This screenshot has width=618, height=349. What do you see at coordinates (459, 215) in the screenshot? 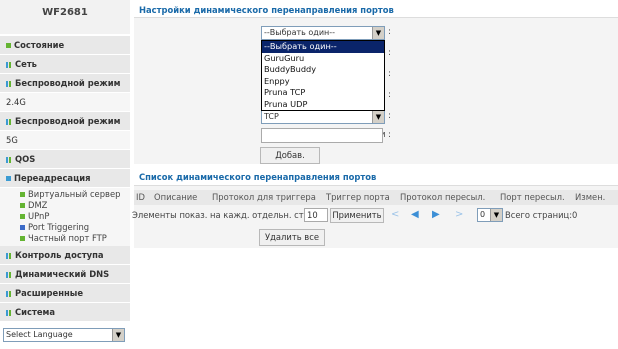
I see `last-page-icon: >` at bounding box center [459, 215].